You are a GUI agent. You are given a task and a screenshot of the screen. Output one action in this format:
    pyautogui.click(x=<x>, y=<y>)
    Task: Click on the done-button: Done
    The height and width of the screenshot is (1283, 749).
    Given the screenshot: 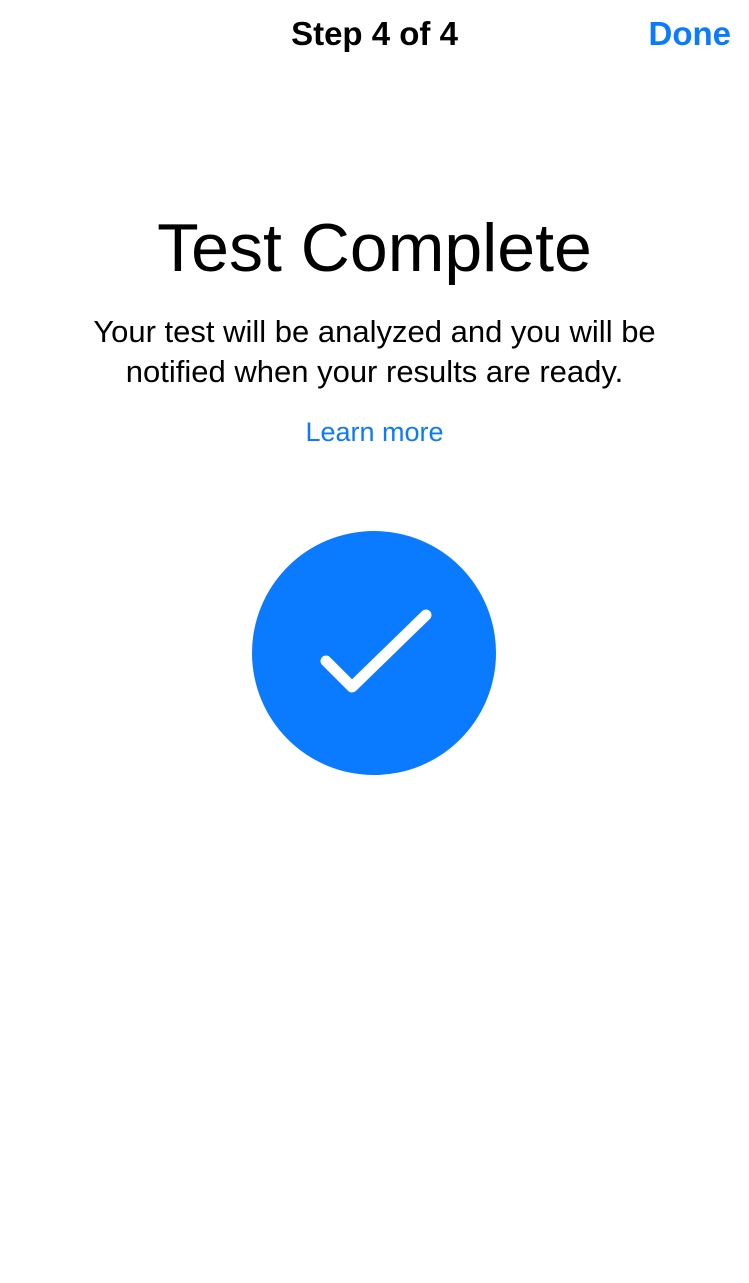 What is the action you would take?
    pyautogui.click(x=690, y=34)
    